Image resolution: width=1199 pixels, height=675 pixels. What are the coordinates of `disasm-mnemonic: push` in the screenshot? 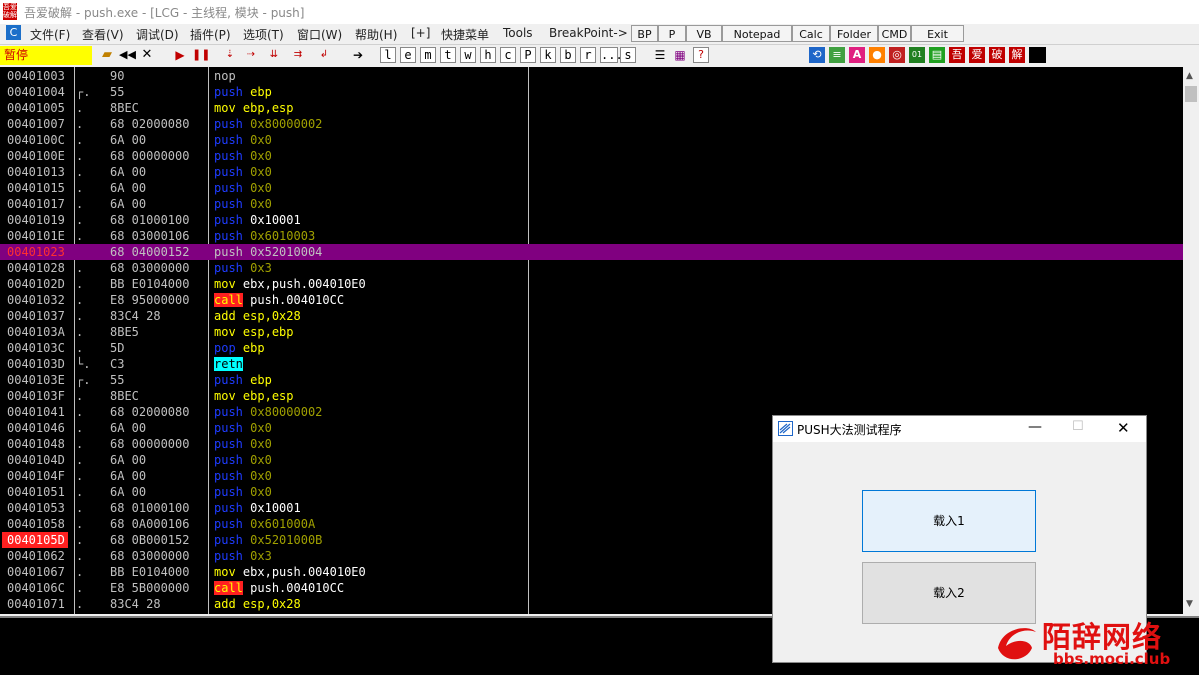 It's located at (228, 172).